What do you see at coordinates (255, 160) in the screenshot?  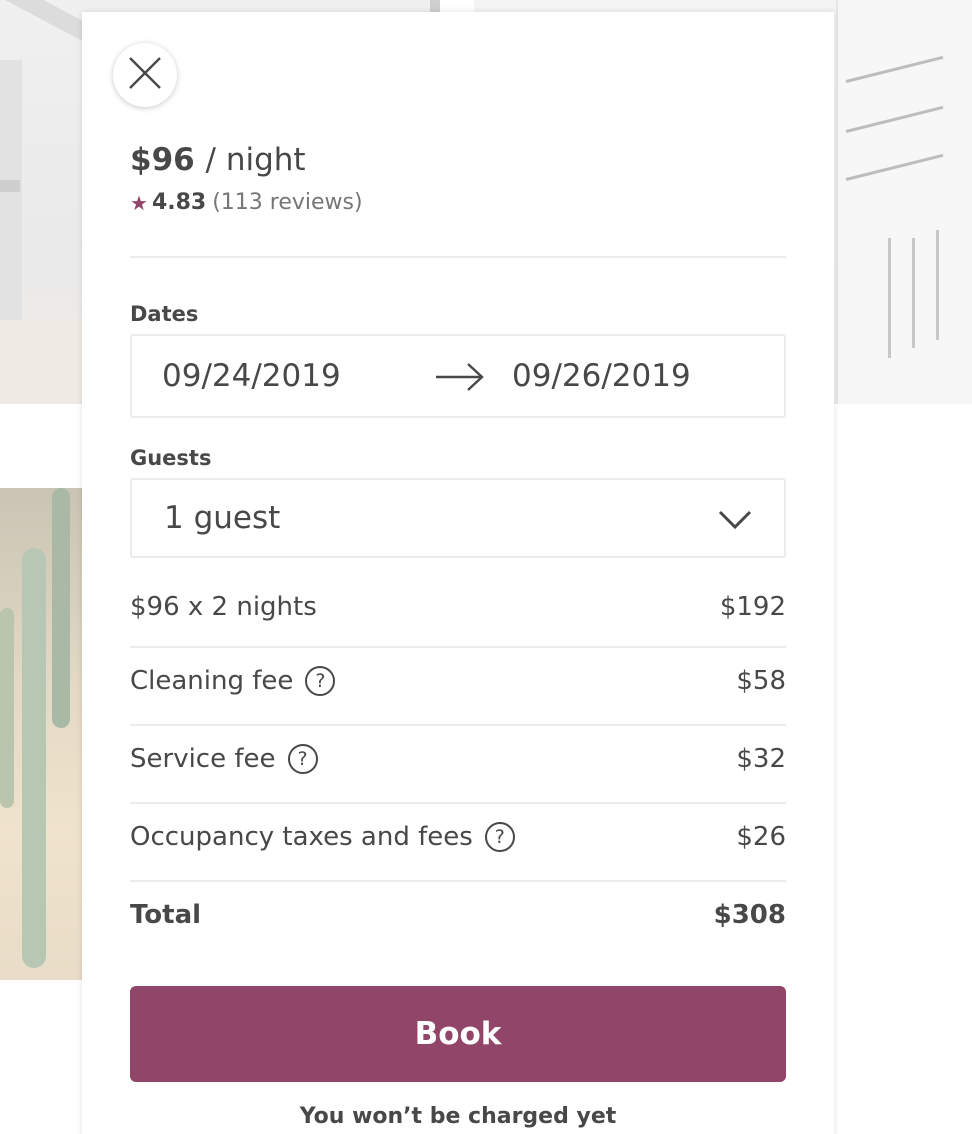 I see `price-unit: / night` at bounding box center [255, 160].